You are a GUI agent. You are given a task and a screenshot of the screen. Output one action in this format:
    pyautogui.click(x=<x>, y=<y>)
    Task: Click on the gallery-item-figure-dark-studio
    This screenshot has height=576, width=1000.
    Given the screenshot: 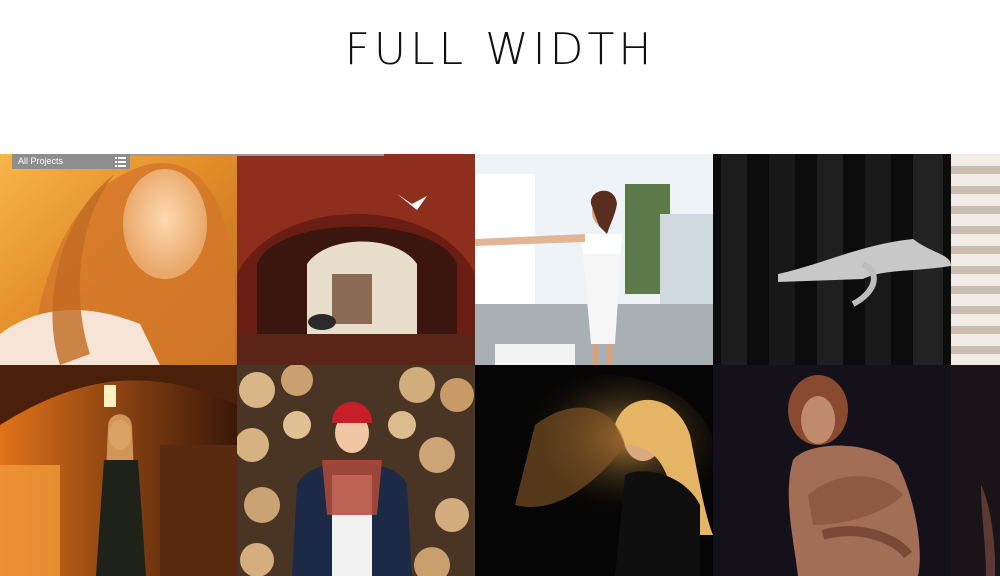 What is the action you would take?
    pyautogui.click(x=832, y=470)
    